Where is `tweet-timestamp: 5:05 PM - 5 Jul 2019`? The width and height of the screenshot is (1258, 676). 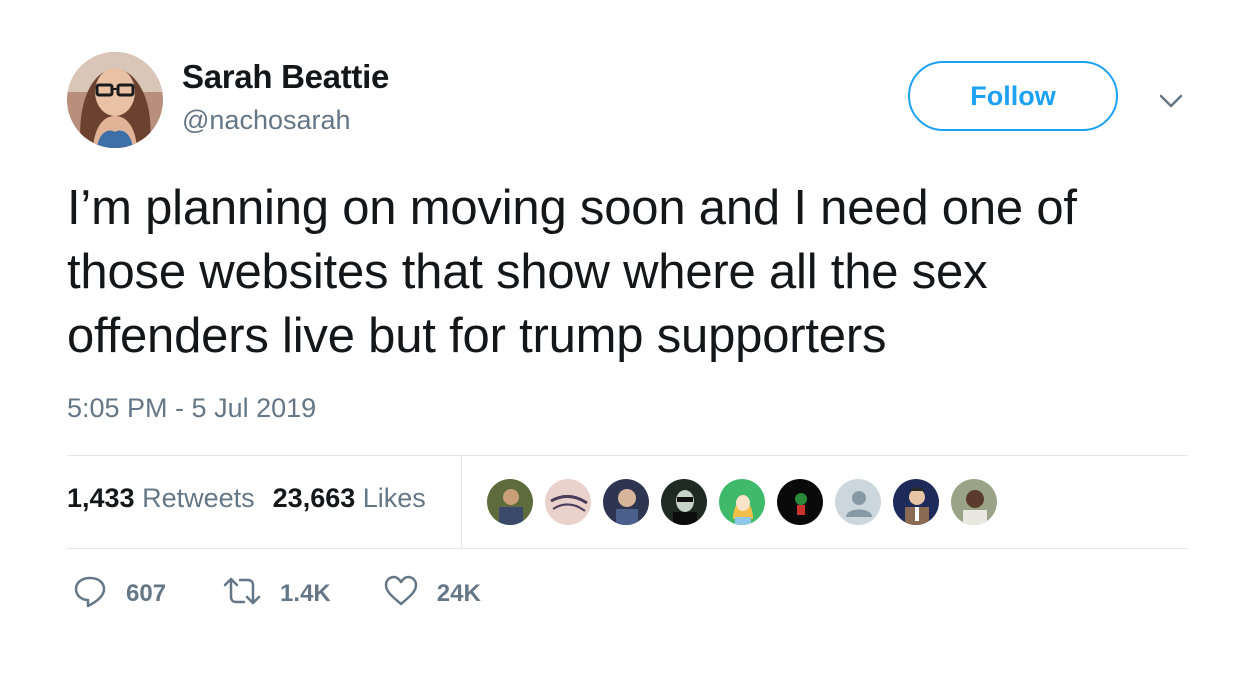 tweet-timestamp: 5:05 PM - 5 Jul 2019 is located at coordinates (191, 408).